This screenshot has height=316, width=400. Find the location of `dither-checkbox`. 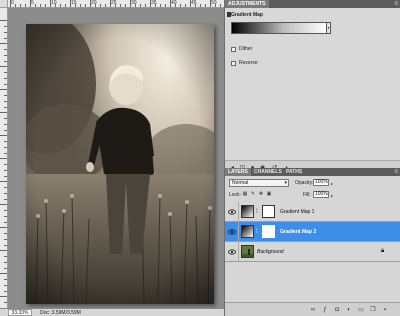

dither-checkbox is located at coordinates (233, 49).